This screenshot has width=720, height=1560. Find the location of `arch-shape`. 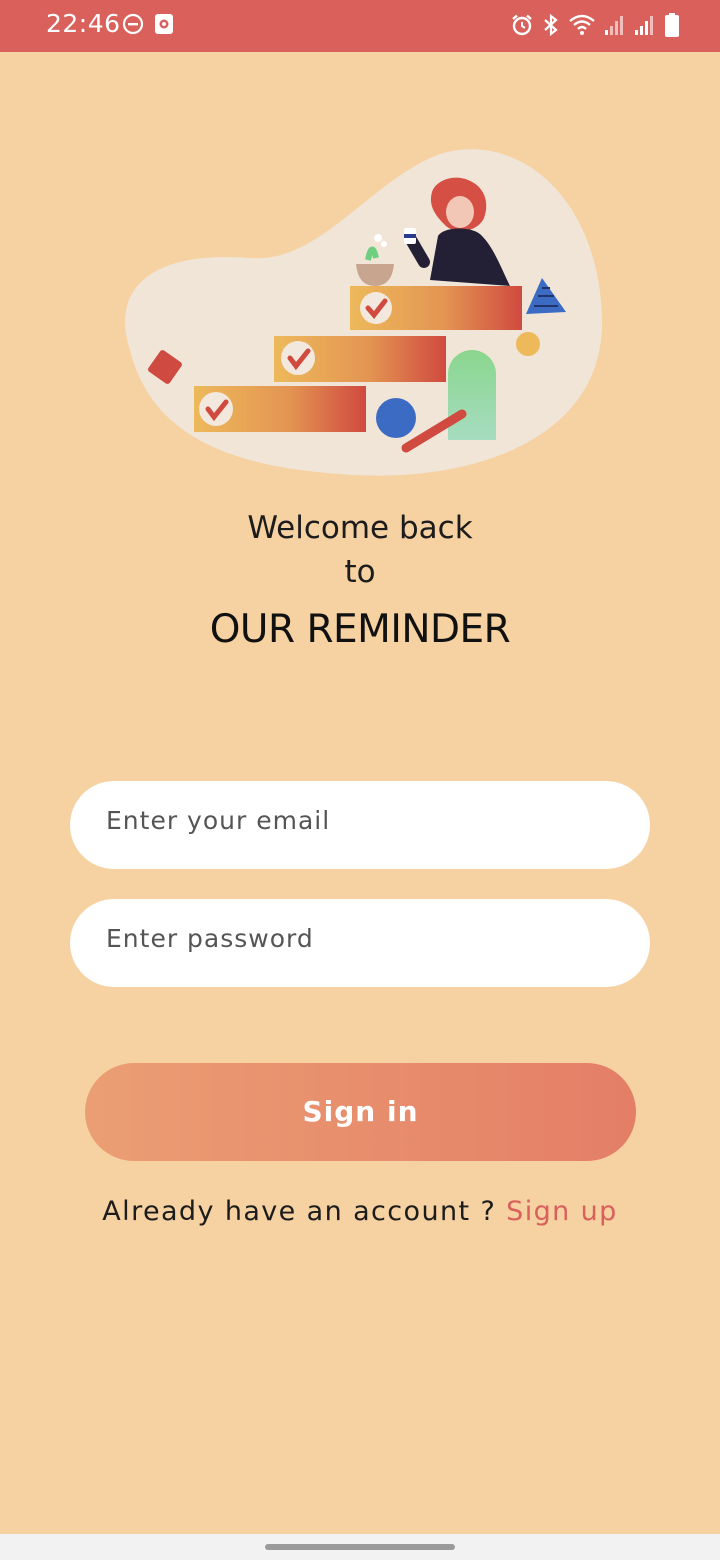

arch-shape is located at coordinates (472, 395).